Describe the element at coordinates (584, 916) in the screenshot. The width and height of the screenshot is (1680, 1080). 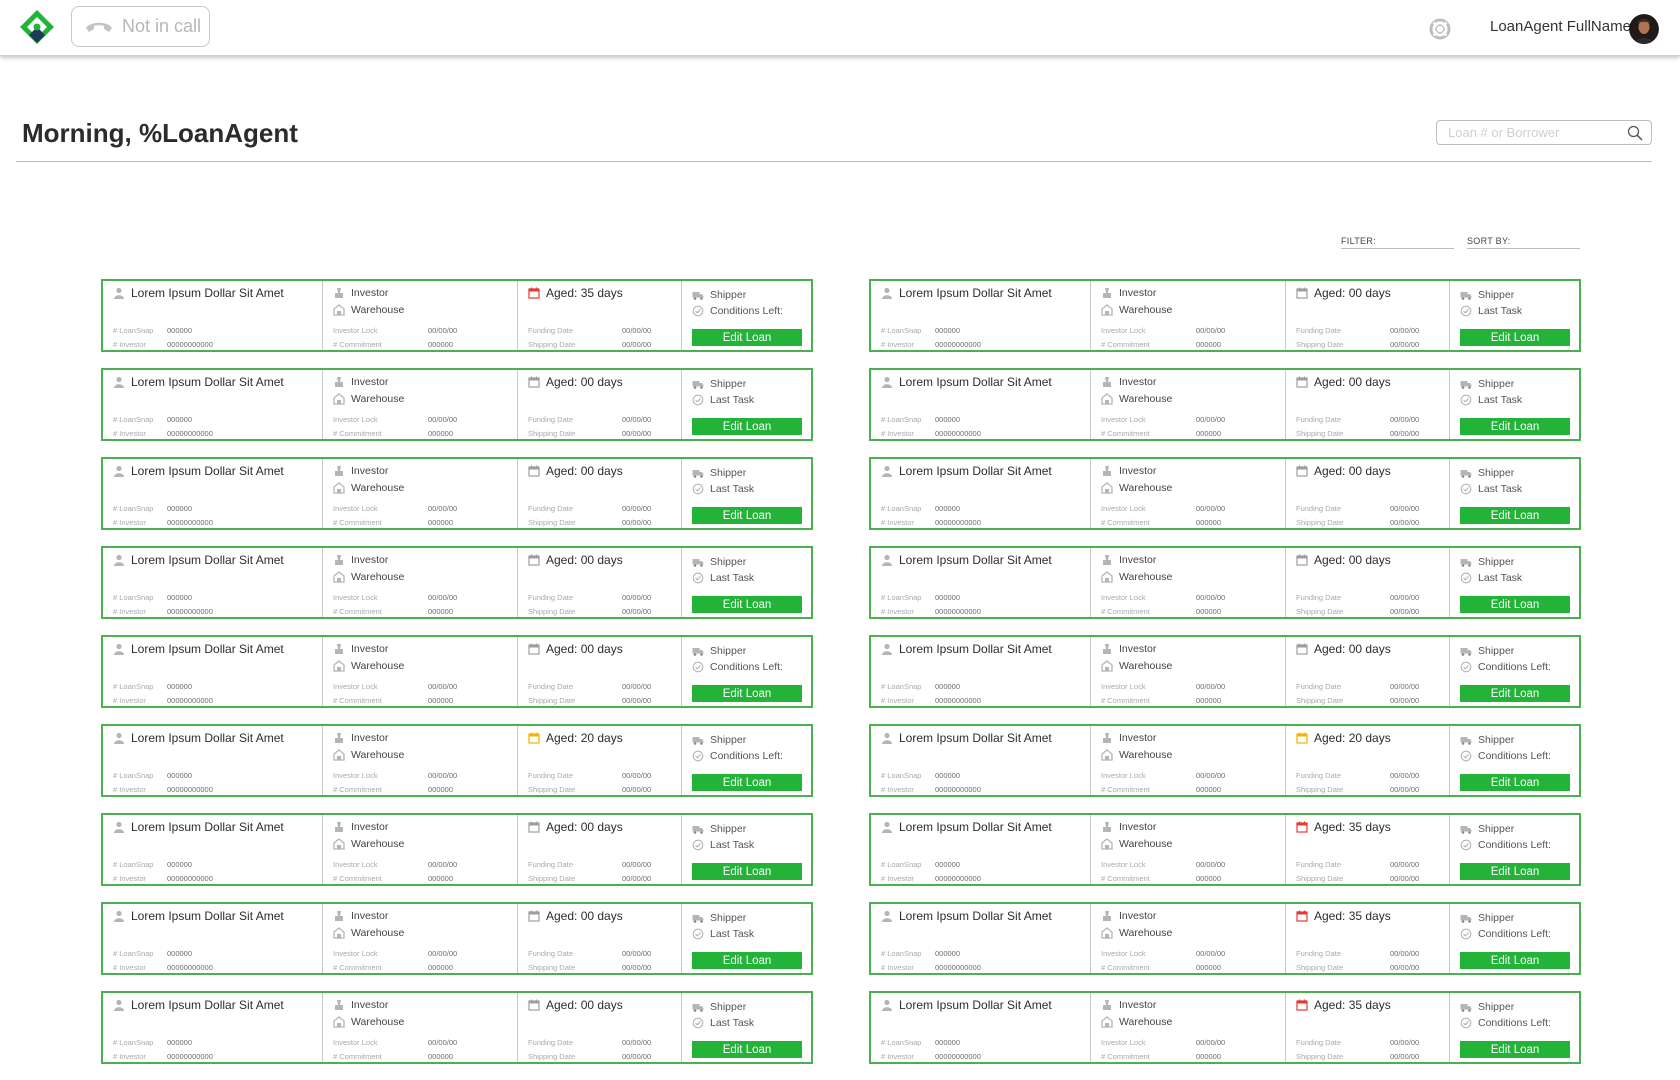
I see `aged-days: Aged: 00 days` at that location.